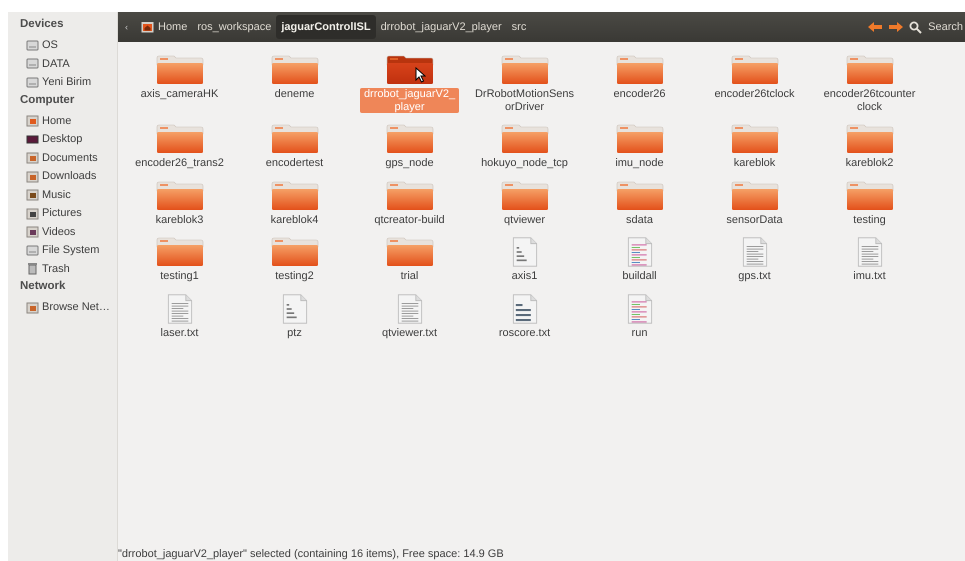  Describe the element at coordinates (409, 316) in the screenshot. I see `file-item: qtviewer.txt` at that location.